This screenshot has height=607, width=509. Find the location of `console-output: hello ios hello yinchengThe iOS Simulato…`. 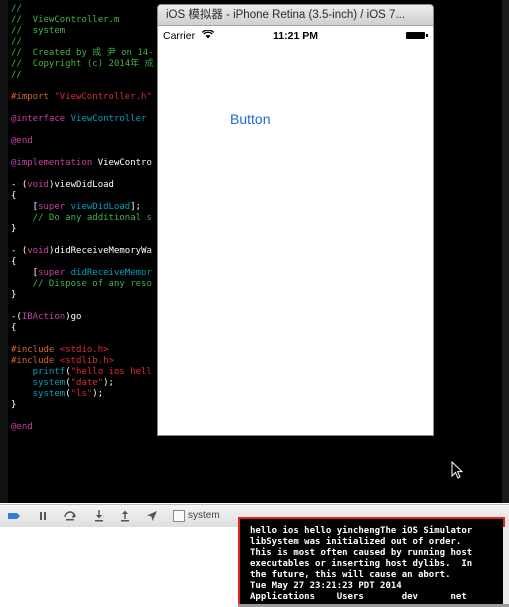

console-output: hello ios hello yinchengThe iOS Simulato… is located at coordinates (371, 562).